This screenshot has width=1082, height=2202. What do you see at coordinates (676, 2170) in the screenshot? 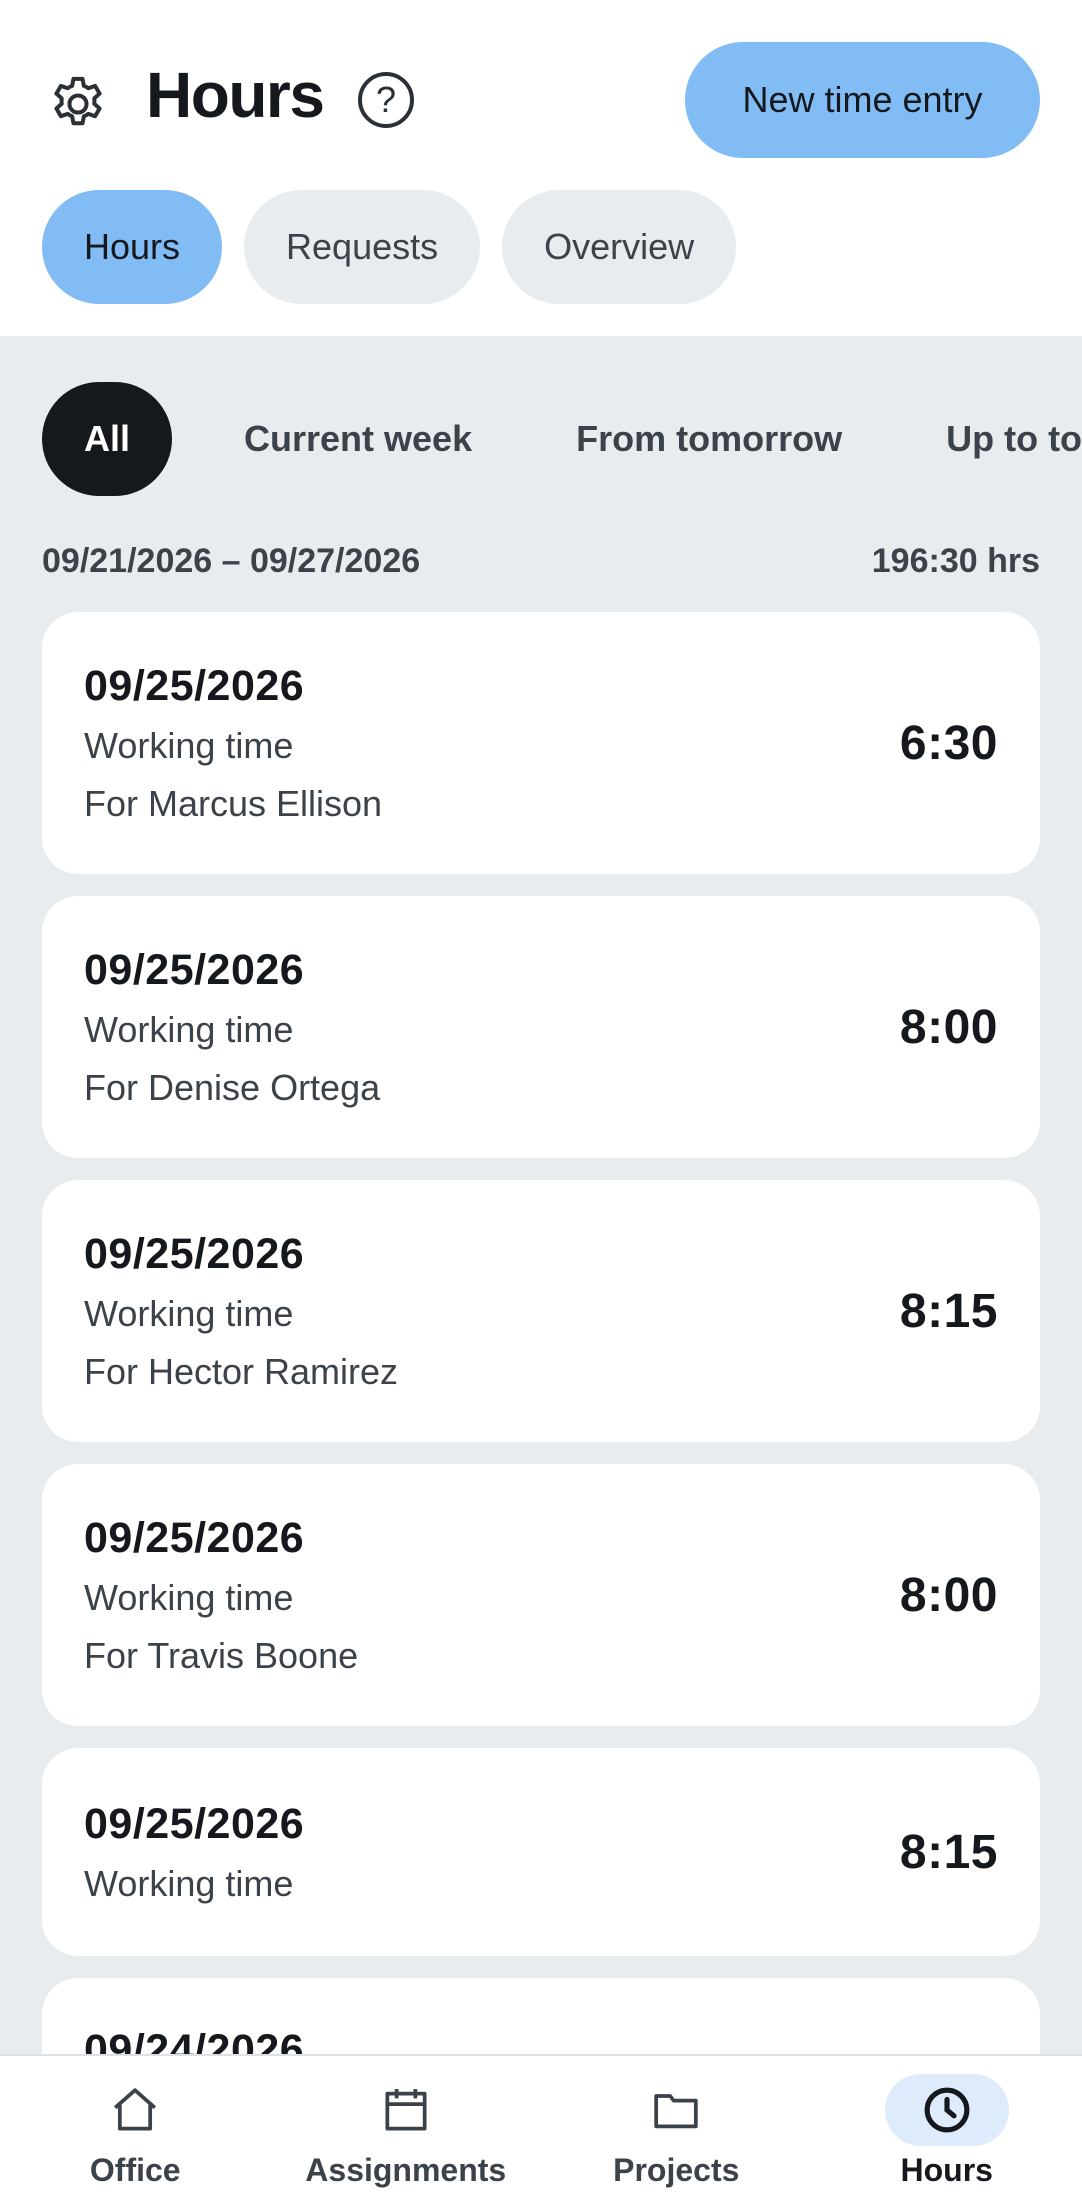
I see `nav-label: Projects` at bounding box center [676, 2170].